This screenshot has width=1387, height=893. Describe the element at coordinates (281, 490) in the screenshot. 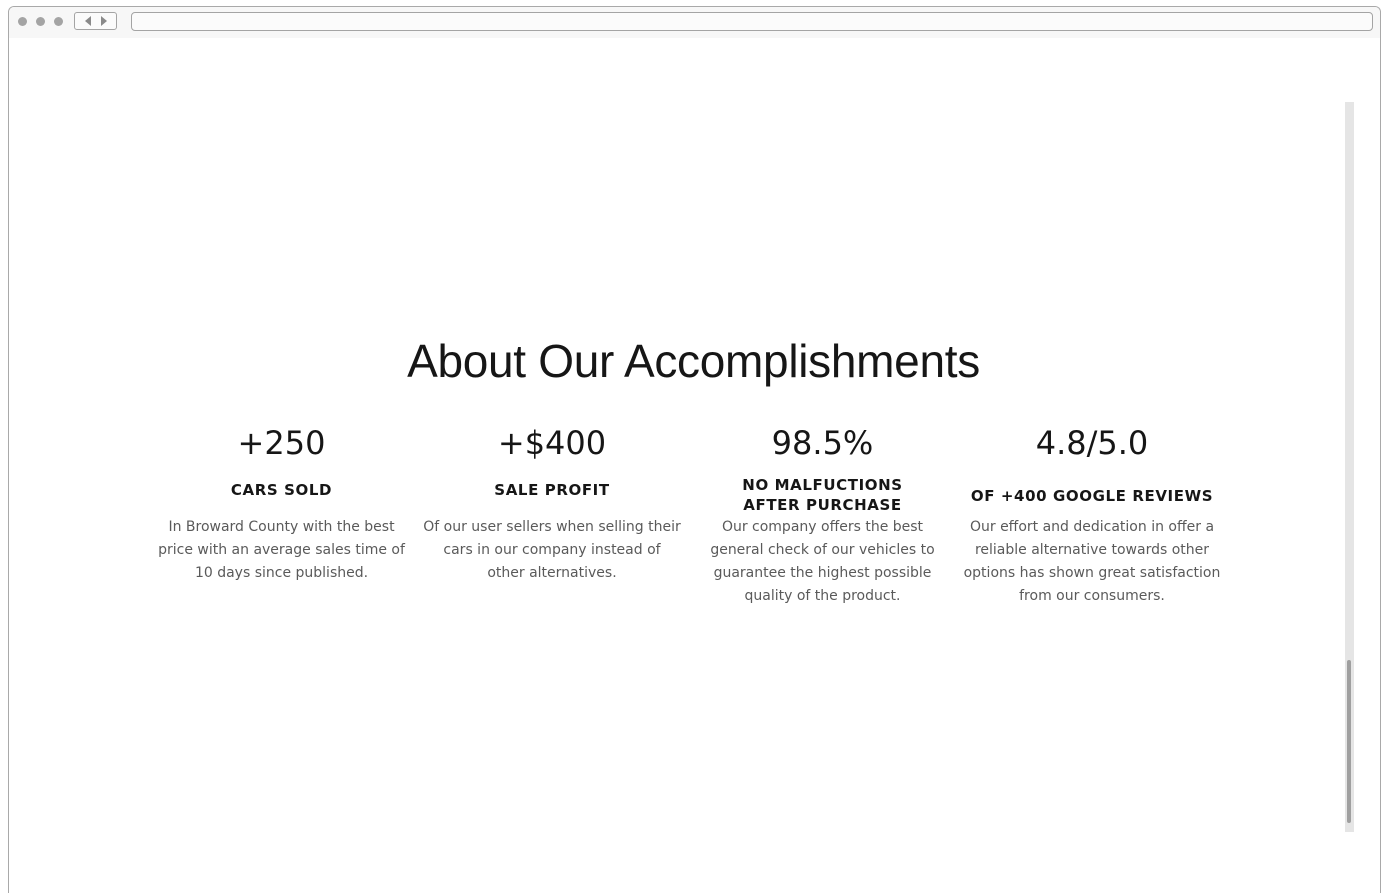

I see `stat-label: CARS SOLD` at that location.